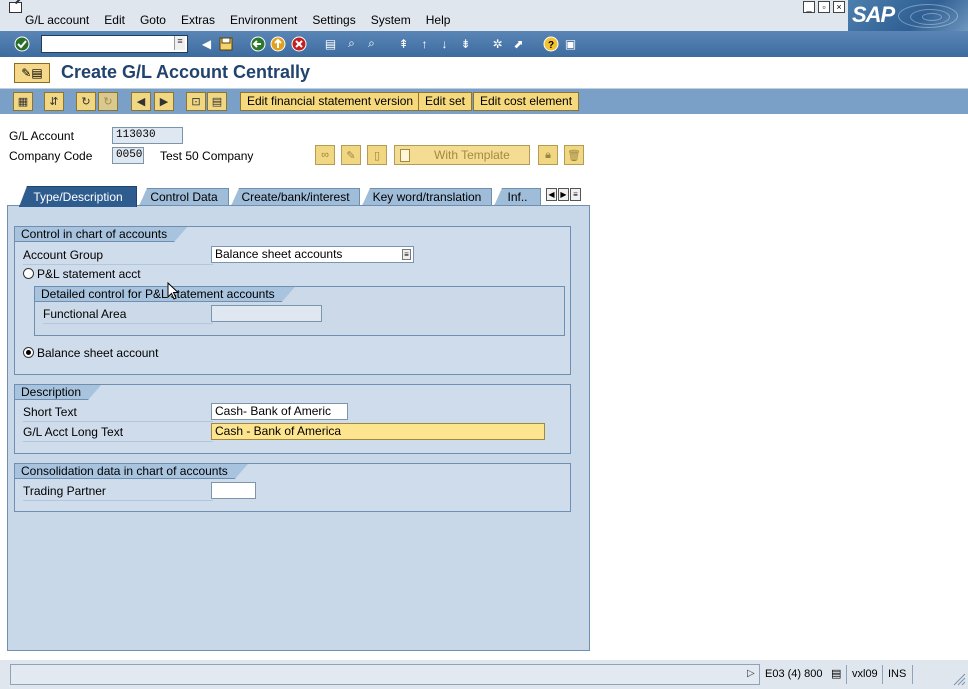 This screenshot has height=689, width=968. What do you see at coordinates (377, 155) in the screenshot?
I see `create-document-icon: ▯` at bounding box center [377, 155].